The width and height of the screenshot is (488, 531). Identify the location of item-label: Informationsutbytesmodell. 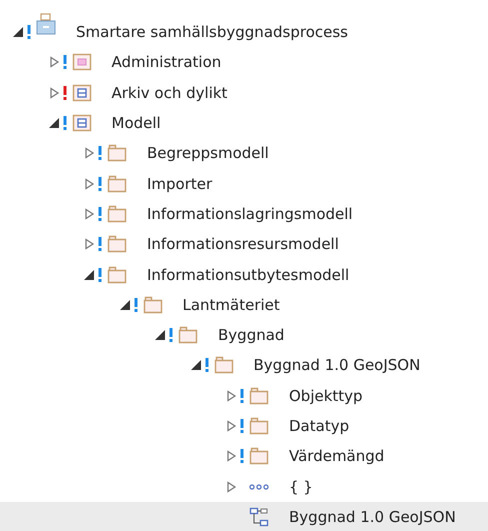
(248, 275).